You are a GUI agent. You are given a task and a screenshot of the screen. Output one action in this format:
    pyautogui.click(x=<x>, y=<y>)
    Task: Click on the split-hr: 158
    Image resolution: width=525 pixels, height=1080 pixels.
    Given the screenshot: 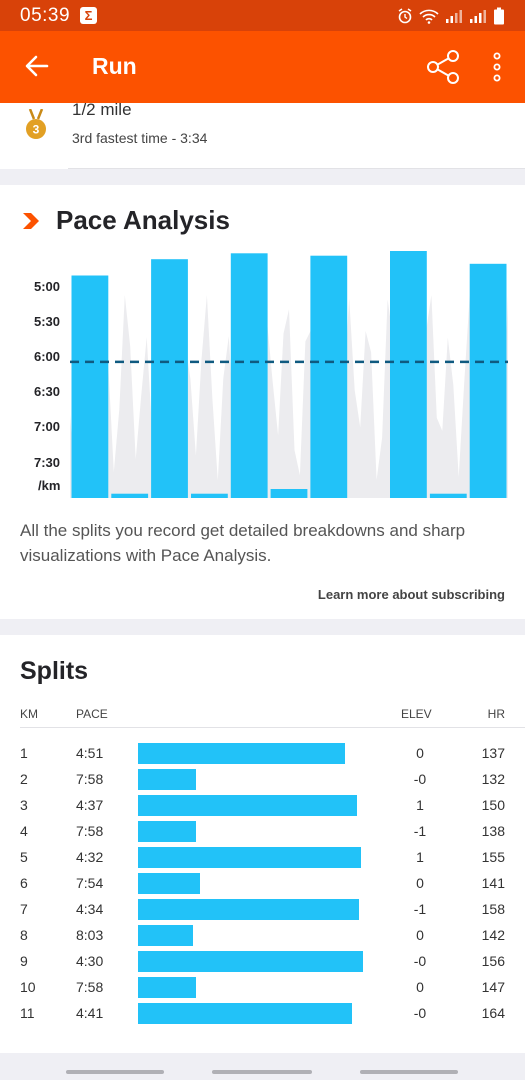 What is the action you would take?
    pyautogui.click(x=493, y=909)
    